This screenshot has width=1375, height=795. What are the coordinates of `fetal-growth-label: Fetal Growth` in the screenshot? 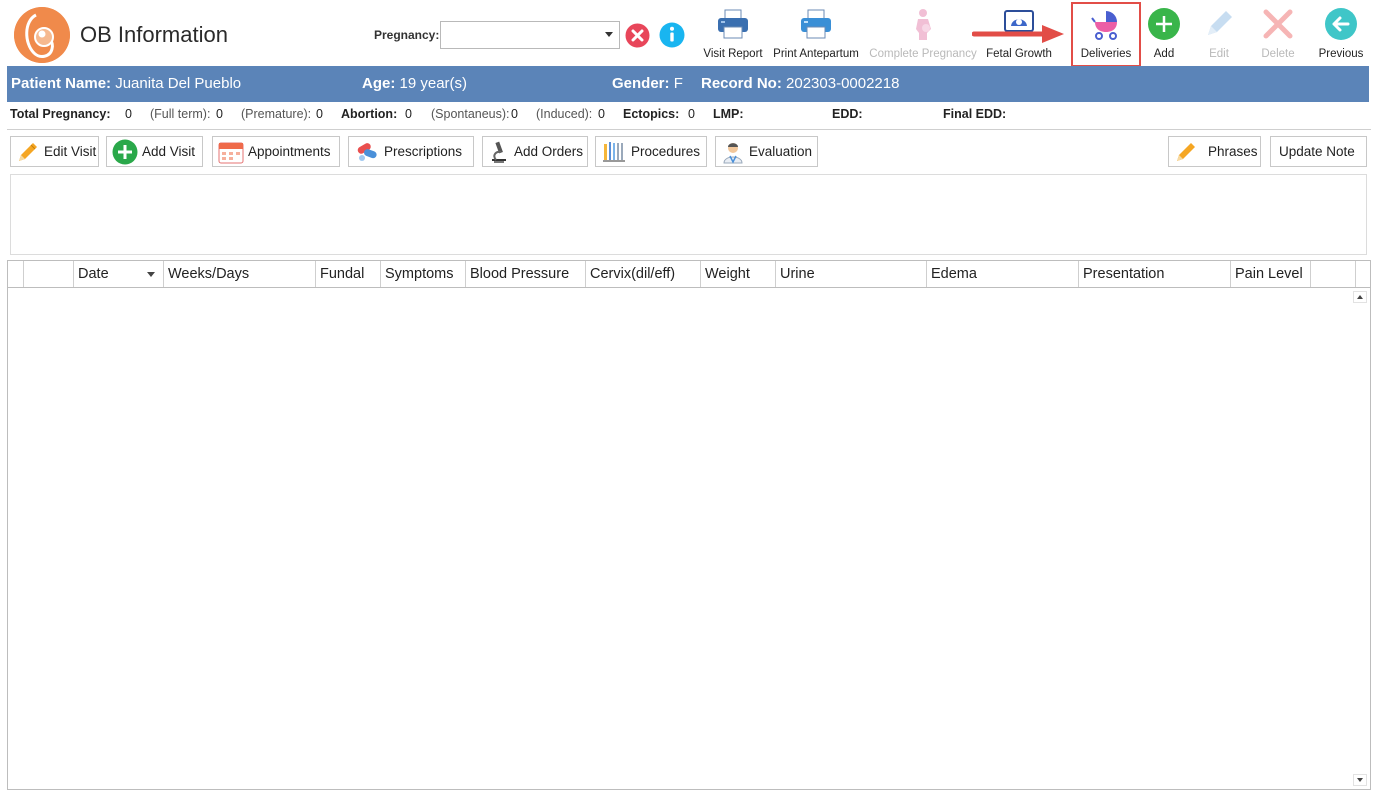 It's located at (1019, 54).